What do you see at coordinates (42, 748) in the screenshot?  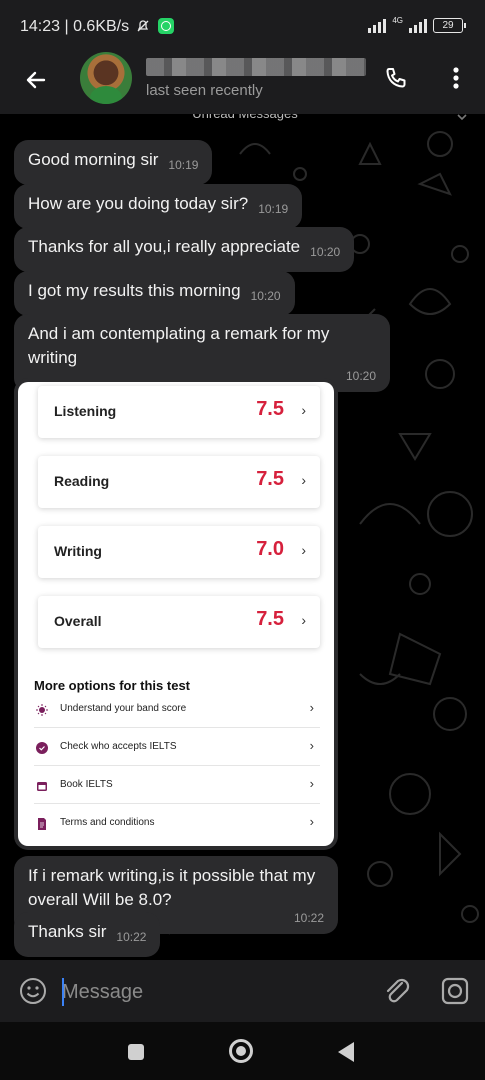 I see `badge-icon` at bounding box center [42, 748].